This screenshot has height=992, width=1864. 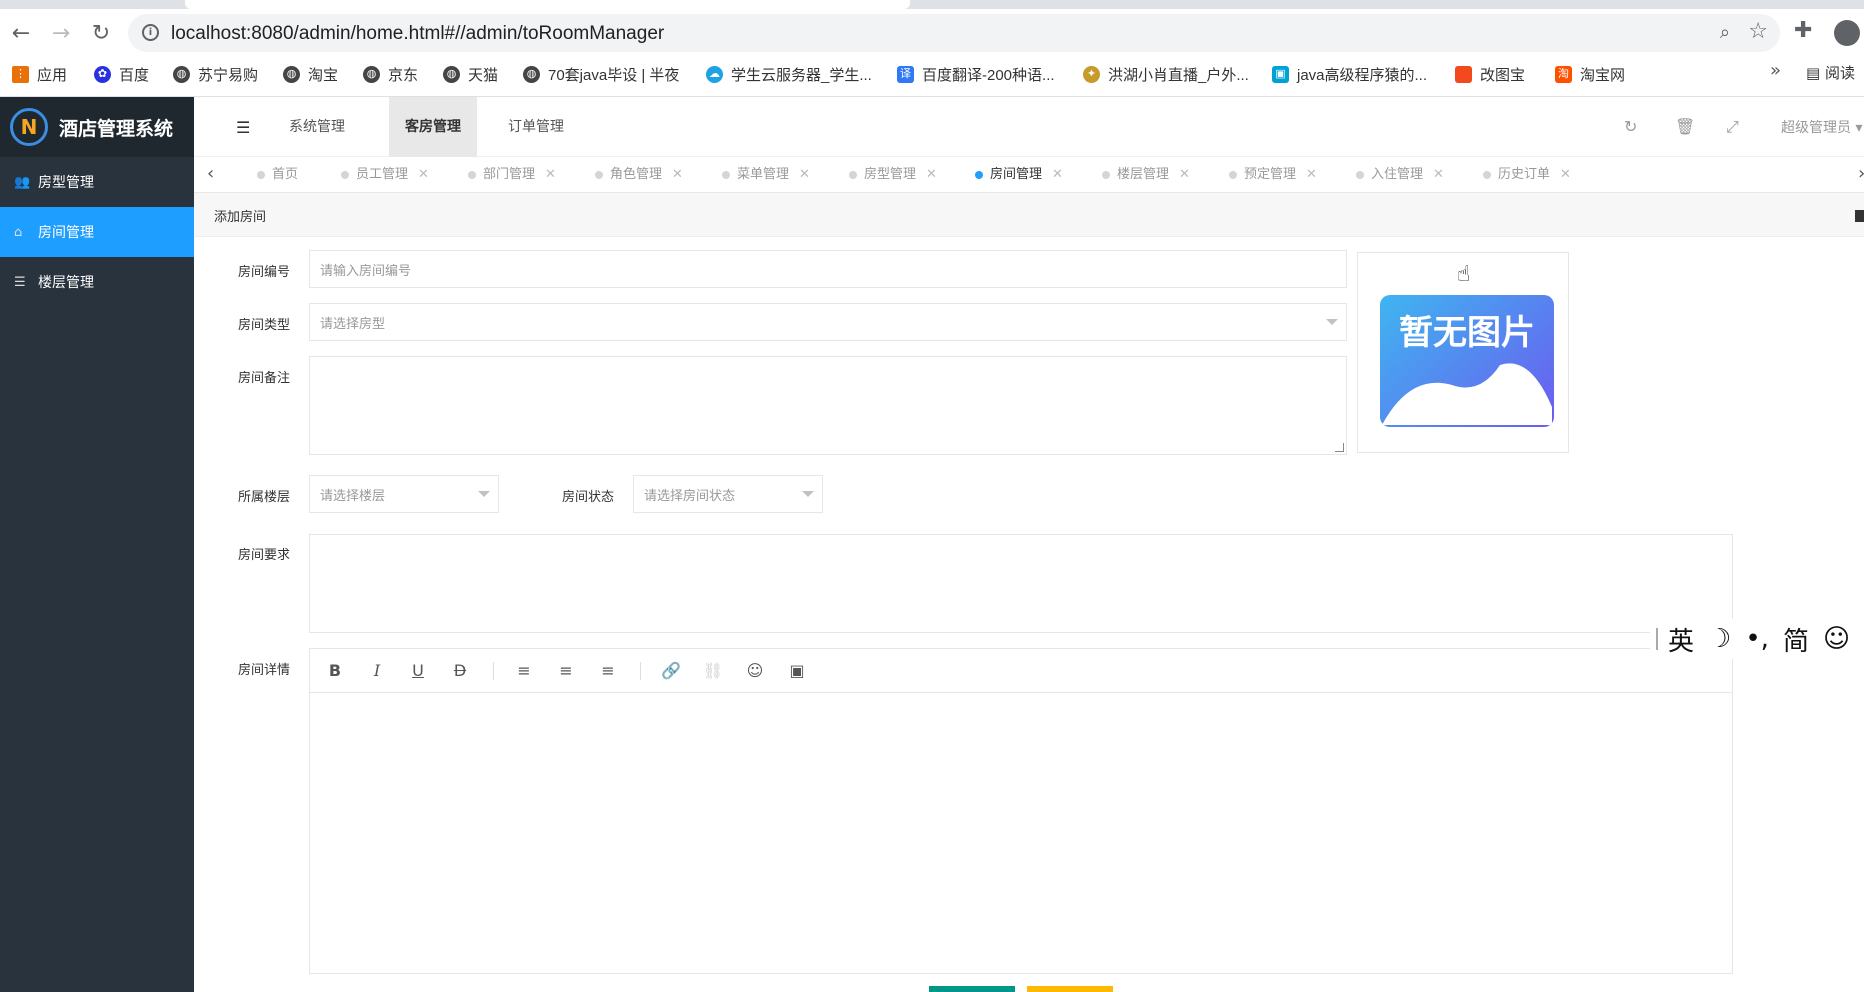 What do you see at coordinates (243, 127) in the screenshot?
I see `menu-toggle-icon: ☰` at bounding box center [243, 127].